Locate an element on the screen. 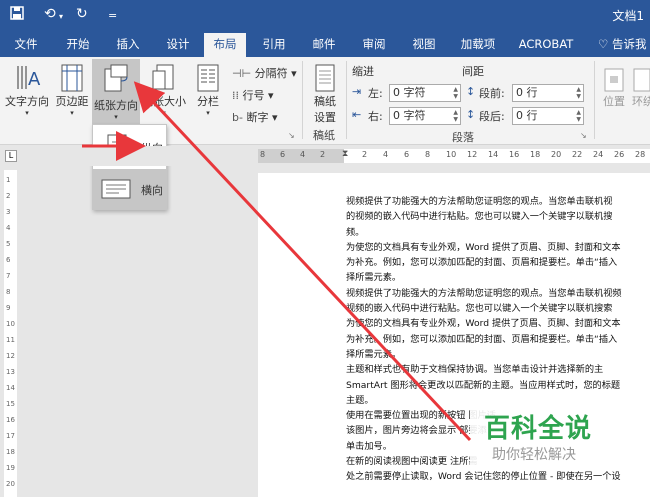  tab-addins: 加载项 is located at coordinates (478, 46).